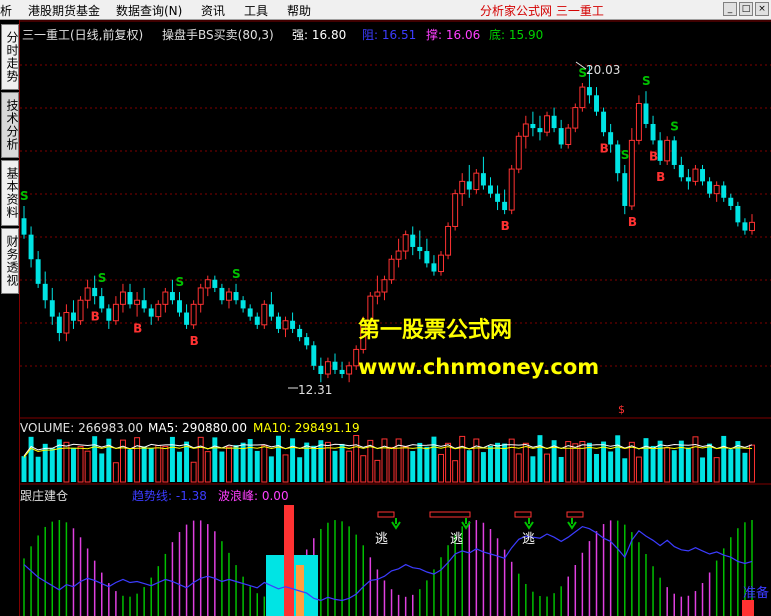  I want to click on escape-label-3: 逃, so click(529, 539).